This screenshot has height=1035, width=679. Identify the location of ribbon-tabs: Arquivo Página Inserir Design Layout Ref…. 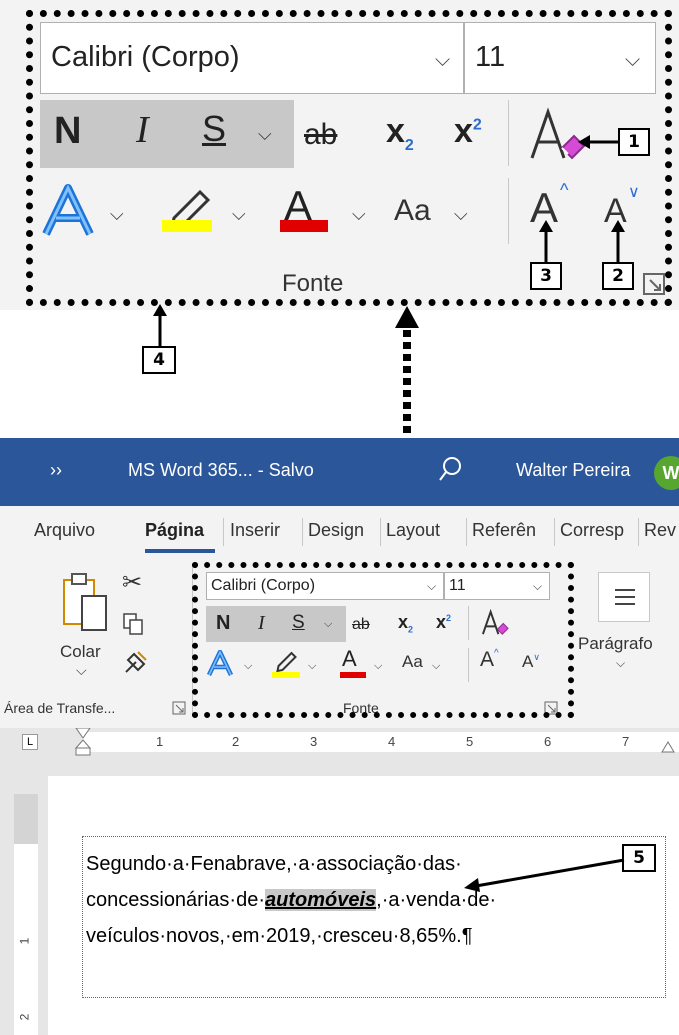
(339, 532).